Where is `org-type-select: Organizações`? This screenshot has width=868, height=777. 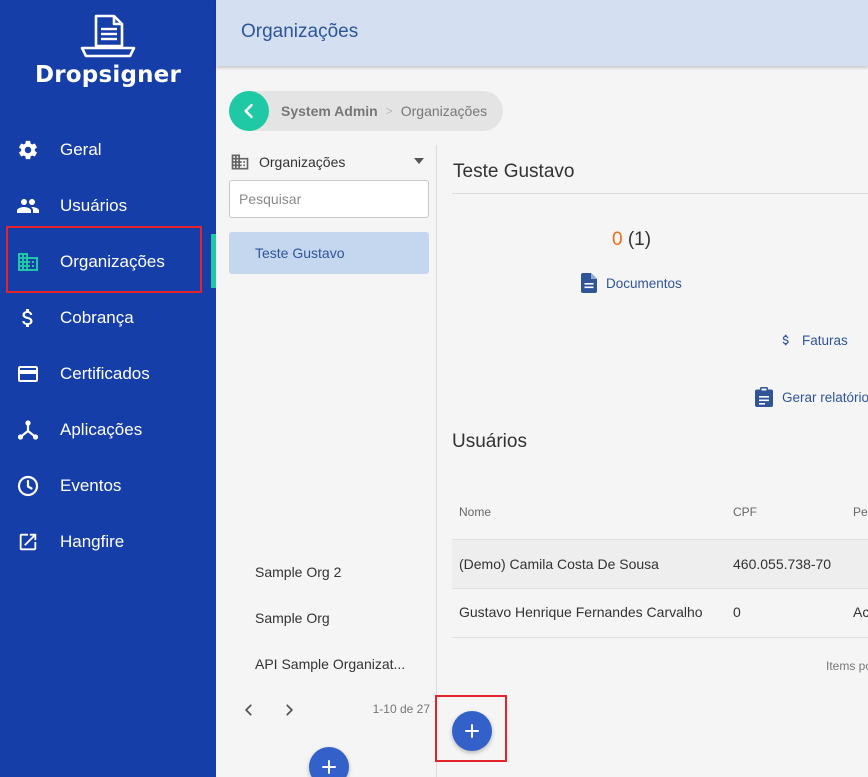 org-type-select: Organizações is located at coordinates (329, 162).